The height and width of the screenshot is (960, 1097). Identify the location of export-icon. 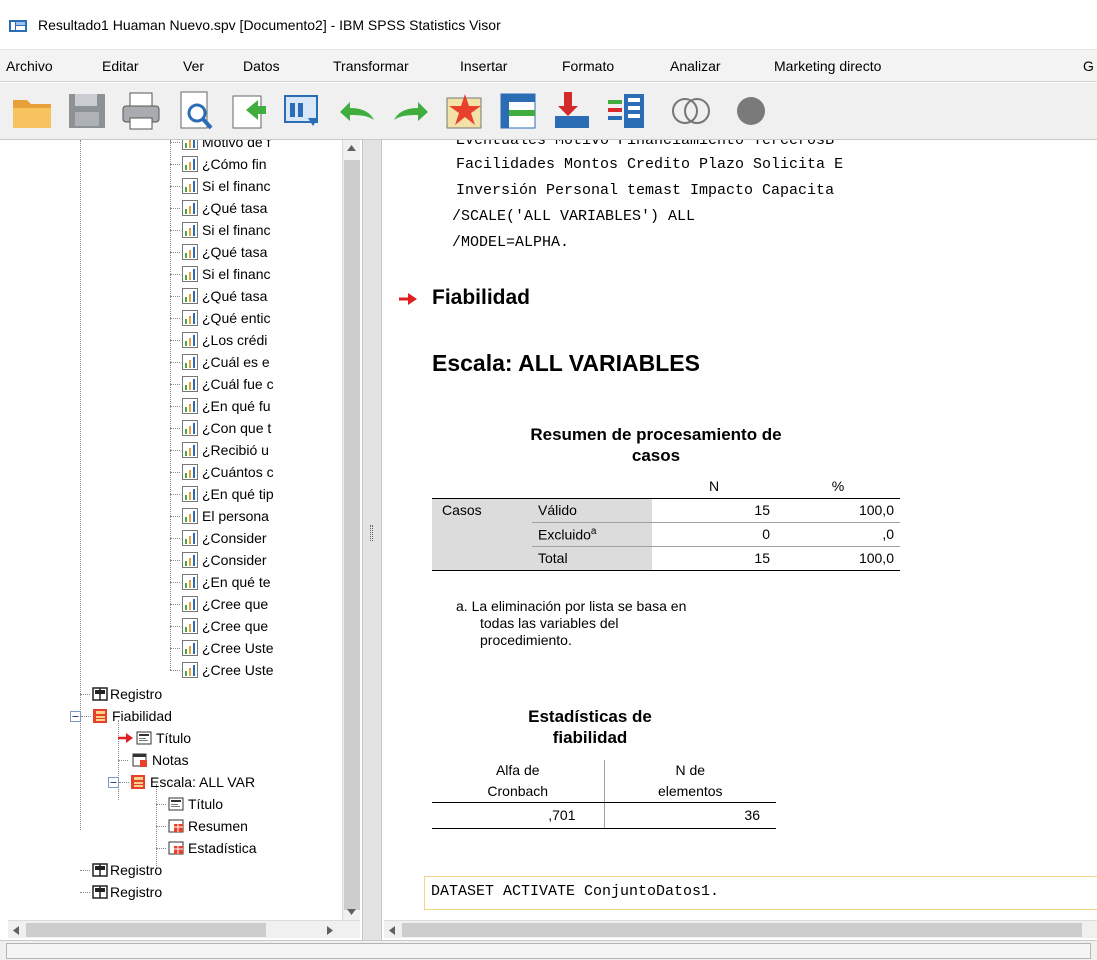
(249, 111).